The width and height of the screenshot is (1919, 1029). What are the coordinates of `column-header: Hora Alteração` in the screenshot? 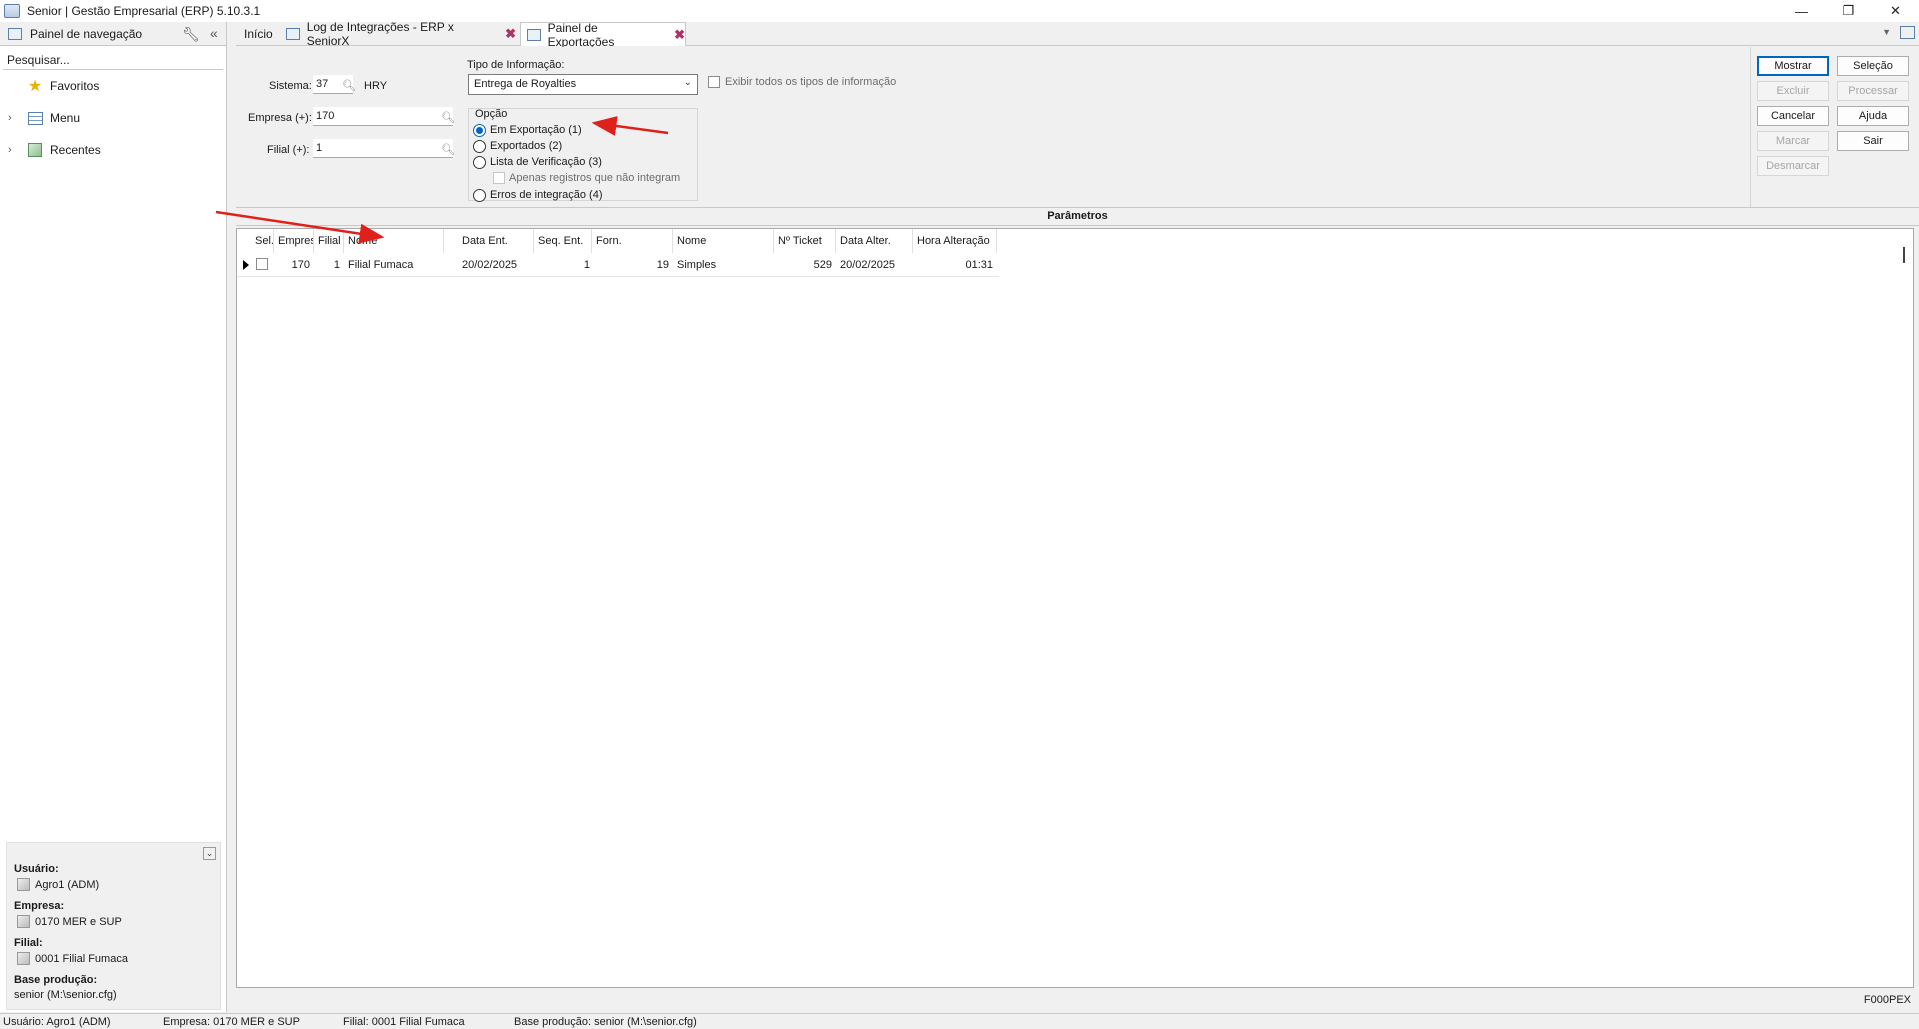 It's located at (955, 241).